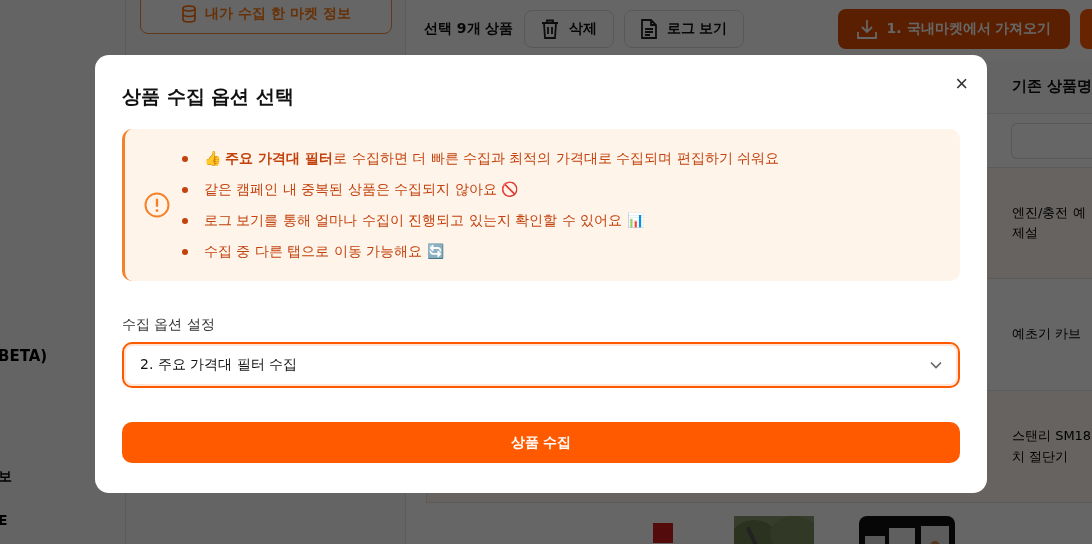 The height and width of the screenshot is (544, 1092). What do you see at coordinates (1049, 222) in the screenshot?
I see `product-name: 엔진/충전 예 제설` at bounding box center [1049, 222].